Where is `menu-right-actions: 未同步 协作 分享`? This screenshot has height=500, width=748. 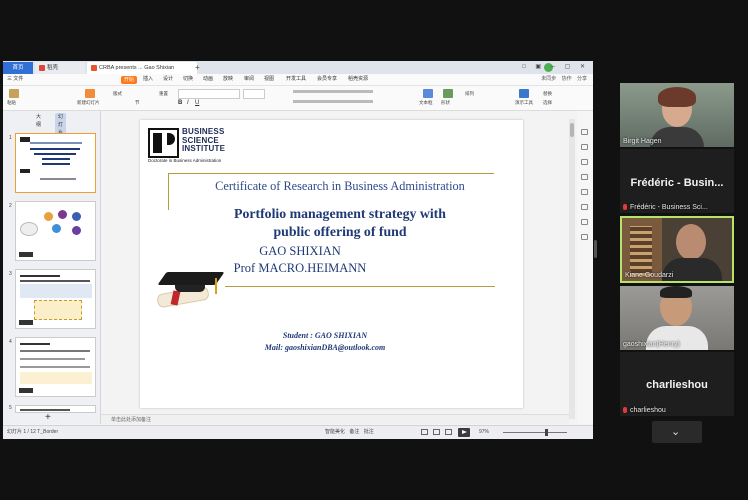
menu-right-actions: 未同步 协作 分享 is located at coordinates (564, 79).